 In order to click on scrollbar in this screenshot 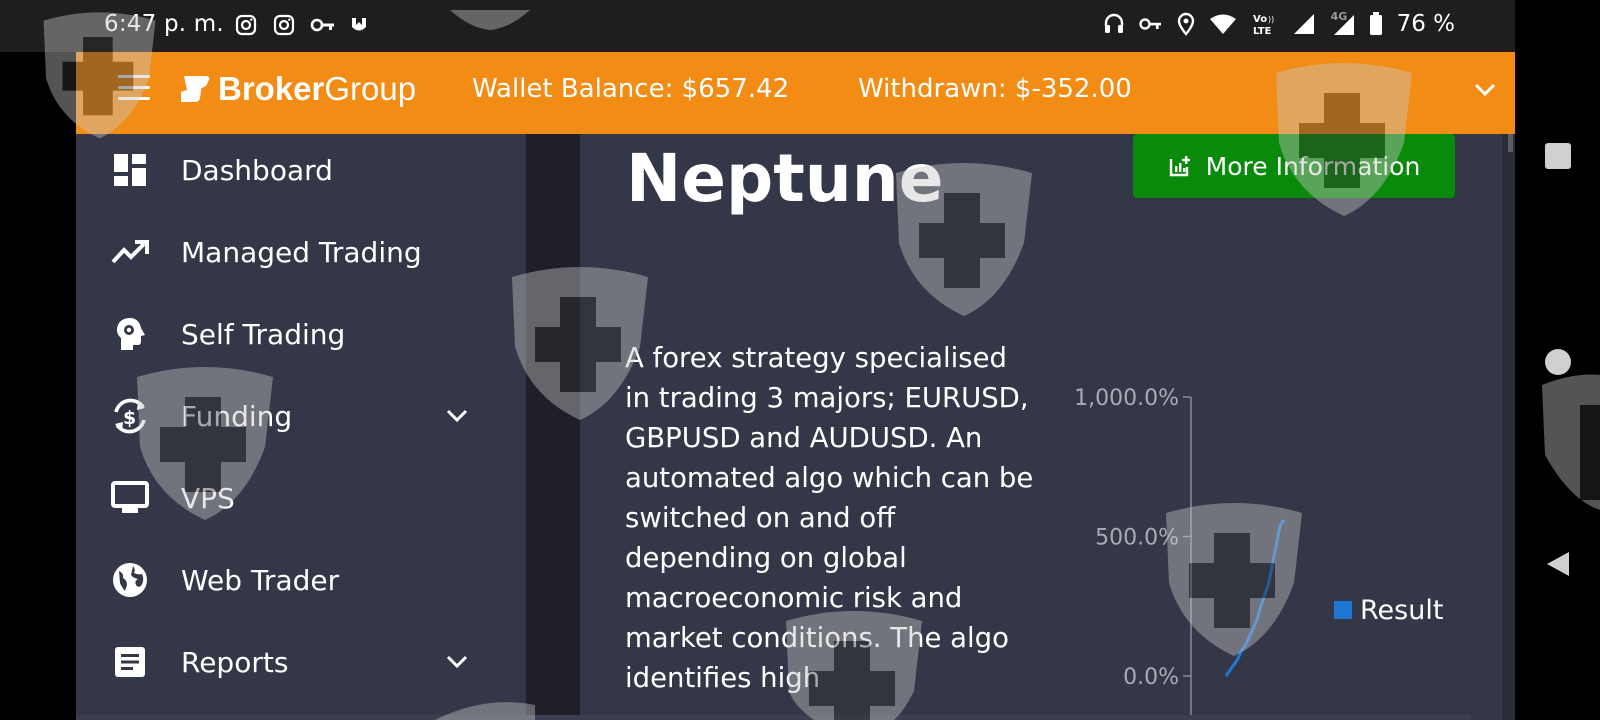, I will do `click(1510, 143)`.